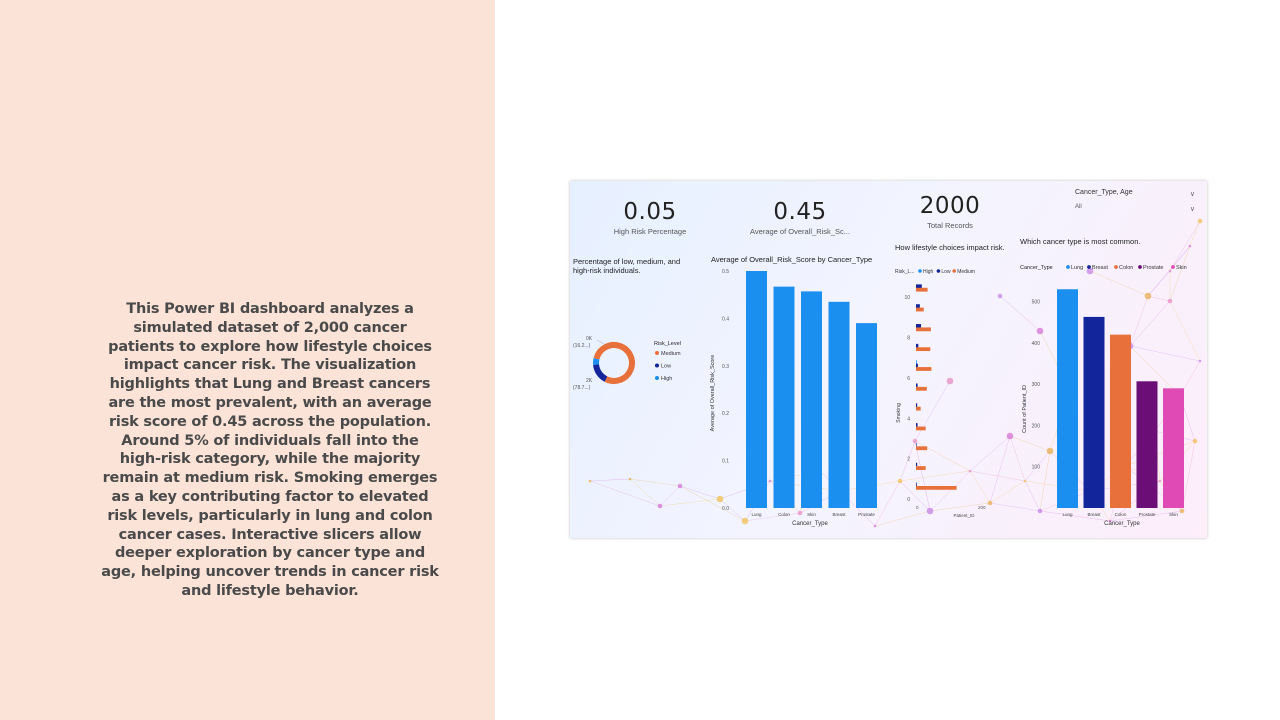 This screenshot has width=1280, height=720. What do you see at coordinates (1036, 426) in the screenshot?
I see `y-tick-label: 200` at bounding box center [1036, 426].